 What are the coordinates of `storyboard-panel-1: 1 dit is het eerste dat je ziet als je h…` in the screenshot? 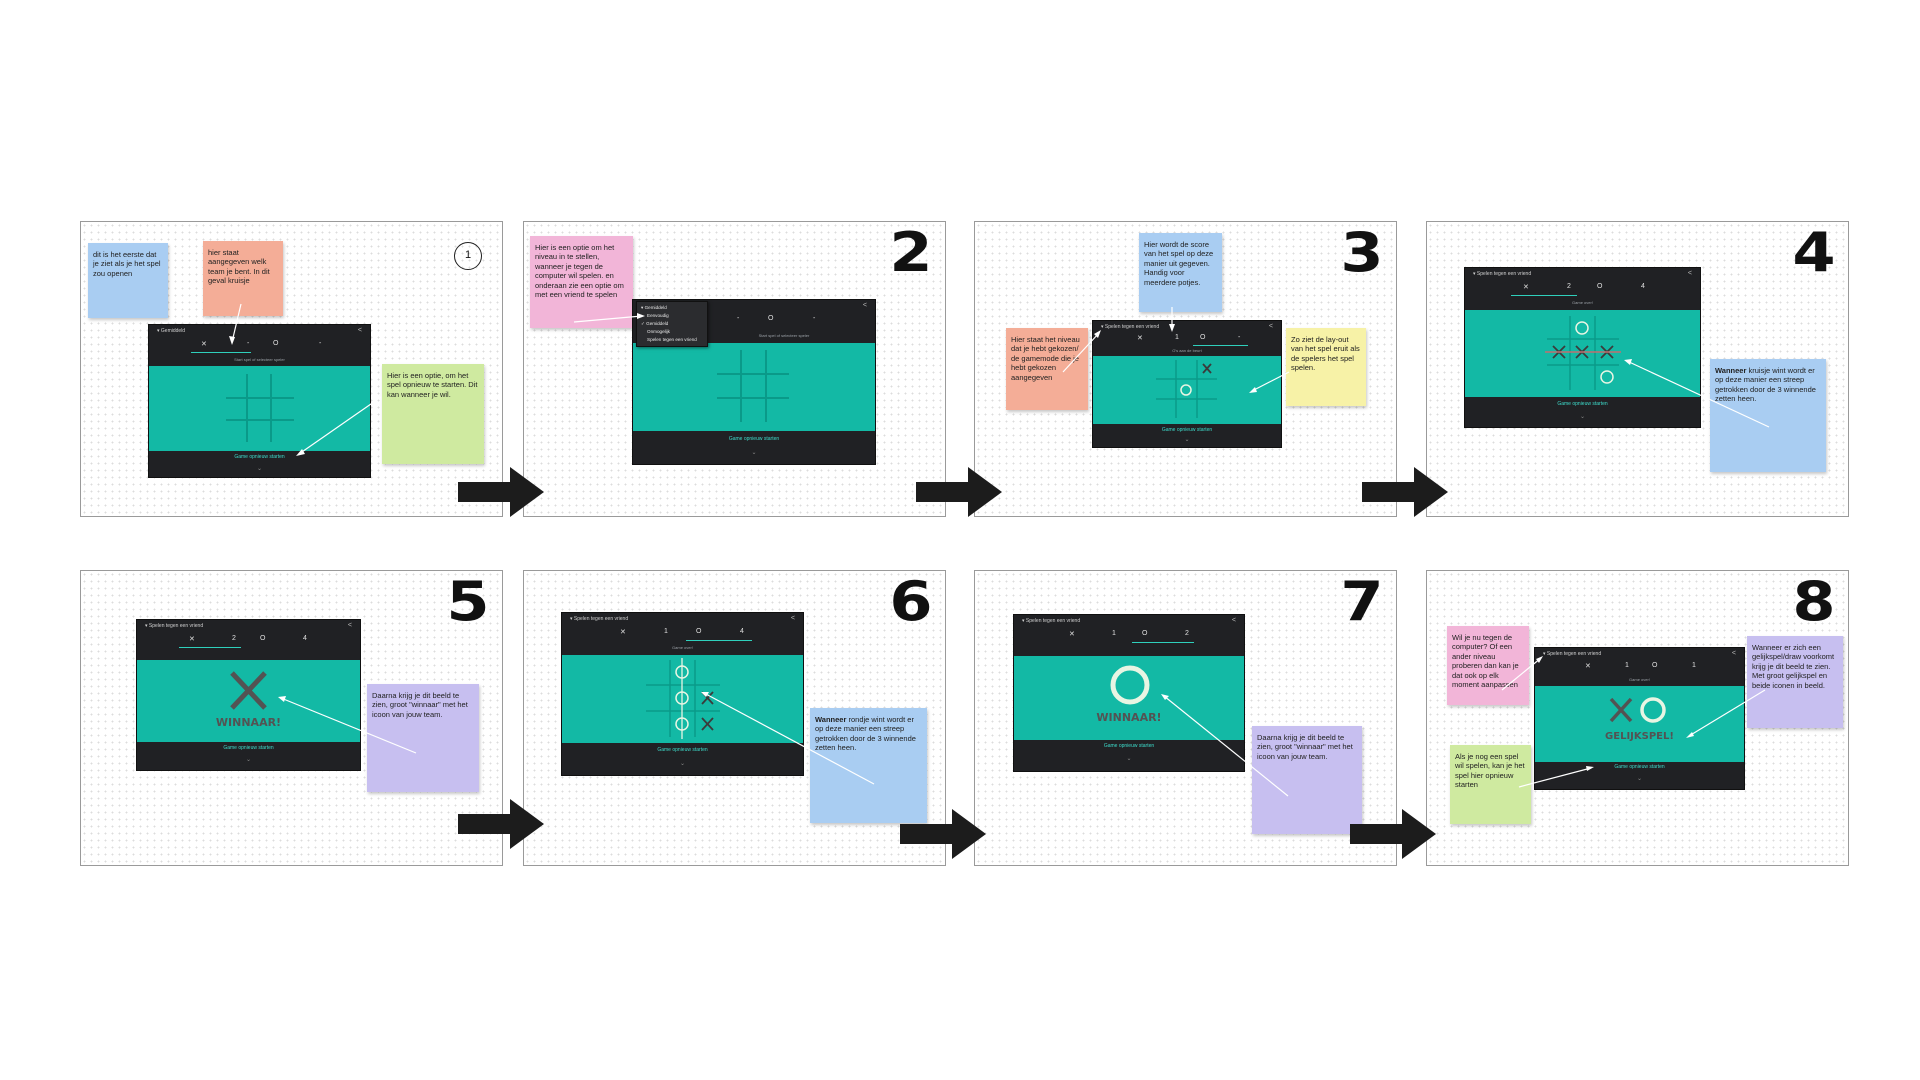 It's located at (291, 369).